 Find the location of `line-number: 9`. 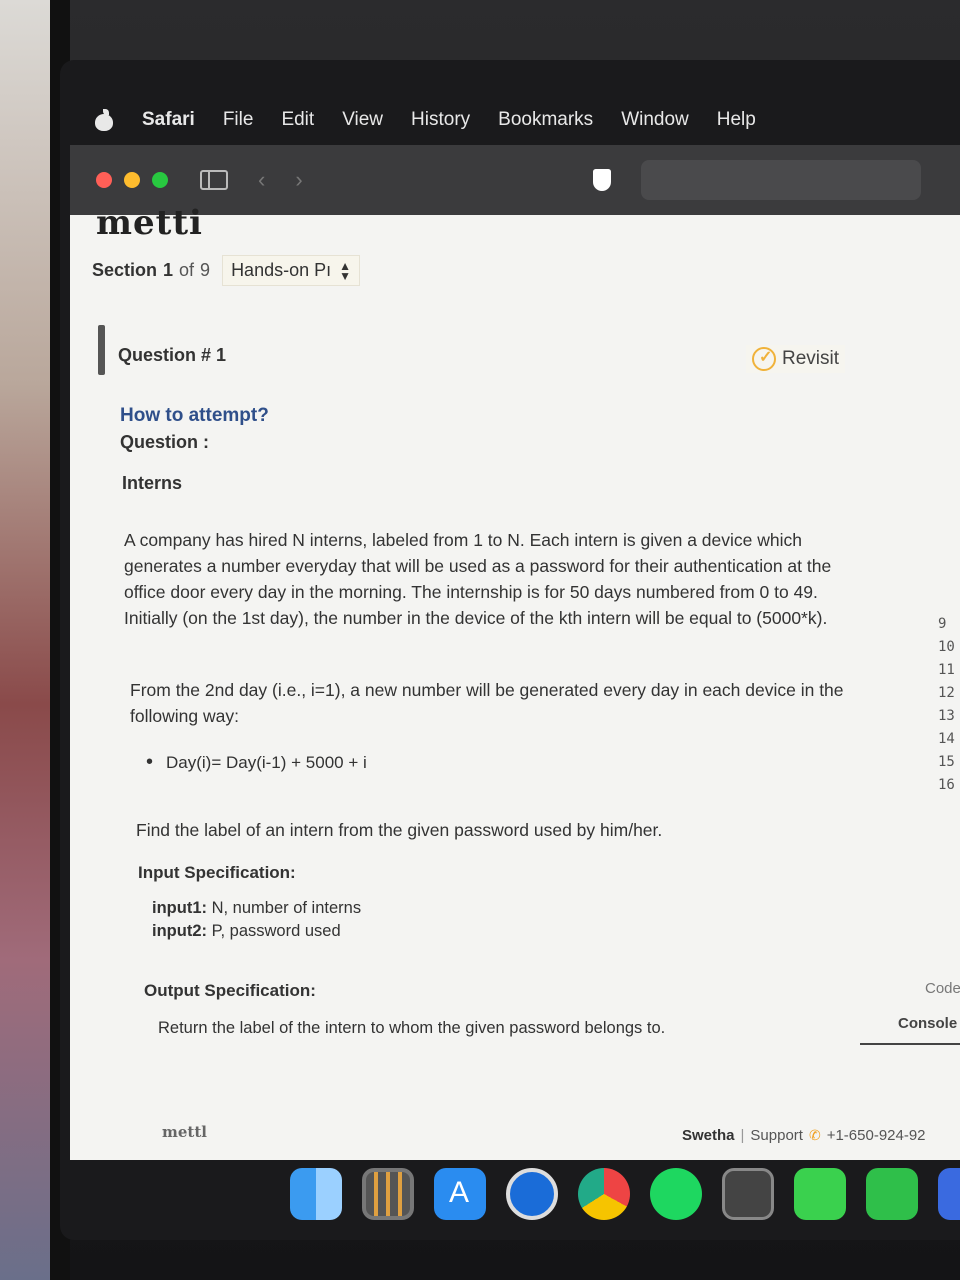

line-number: 9 is located at coordinates (942, 624).